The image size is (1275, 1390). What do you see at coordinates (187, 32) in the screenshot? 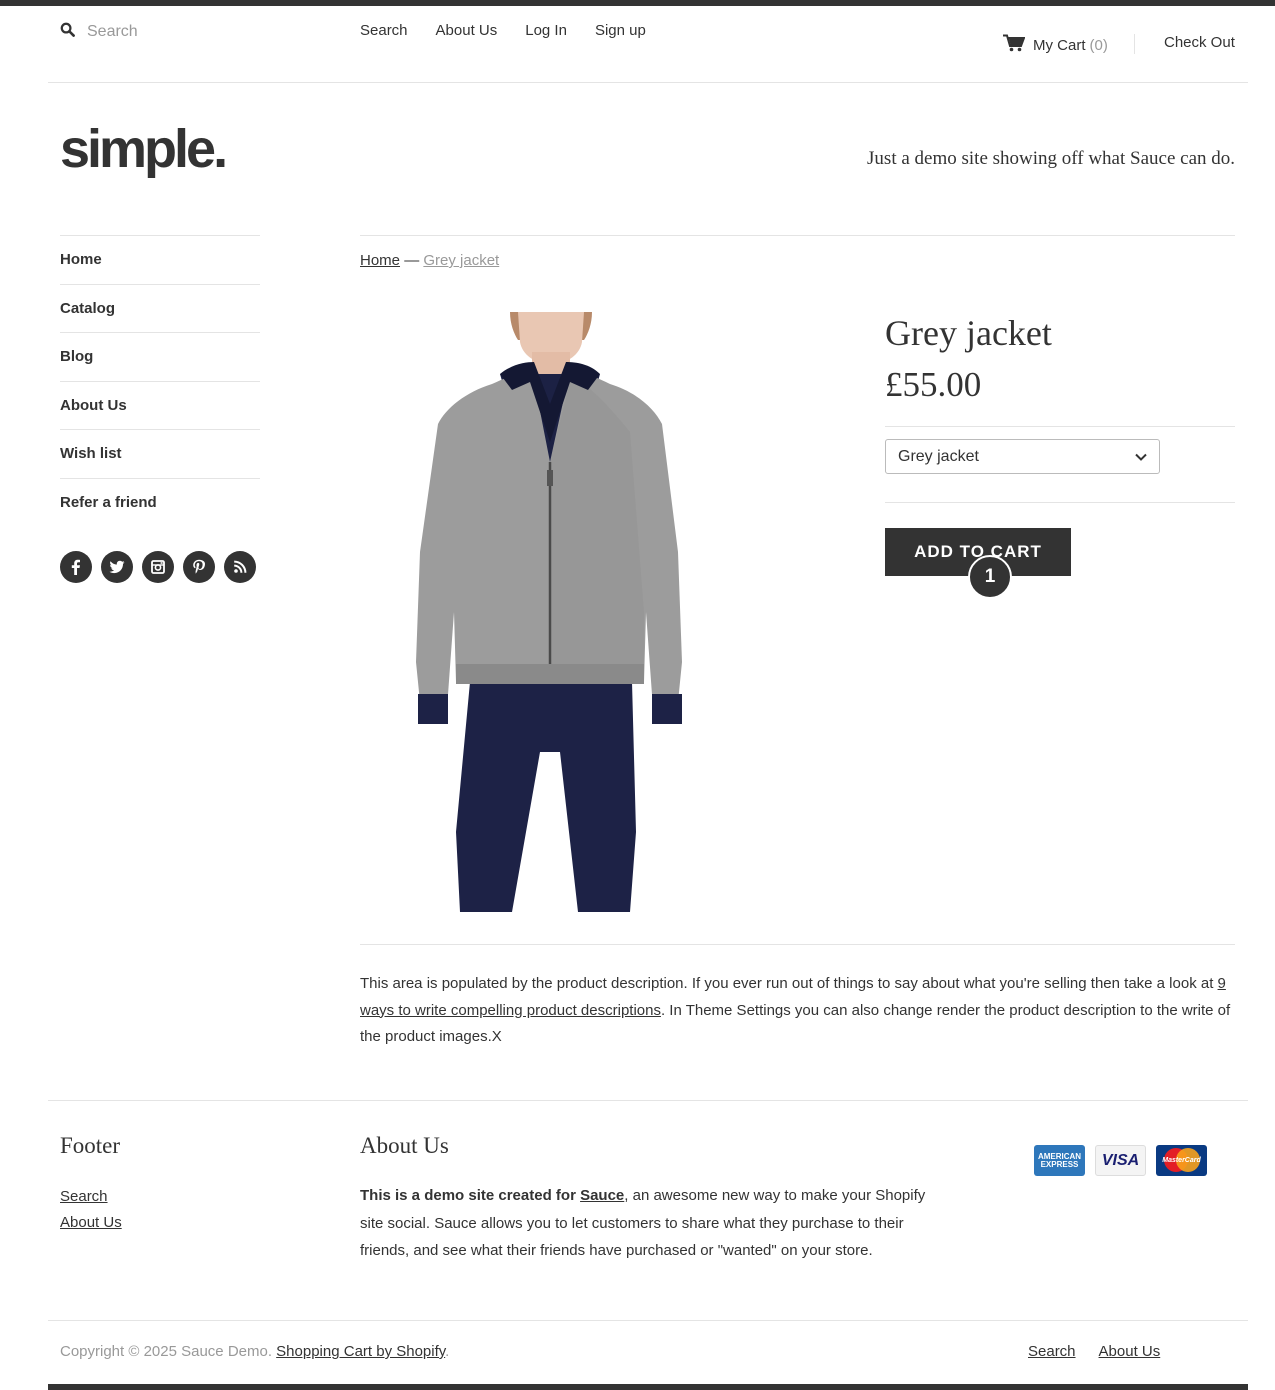
I see `search-input` at bounding box center [187, 32].